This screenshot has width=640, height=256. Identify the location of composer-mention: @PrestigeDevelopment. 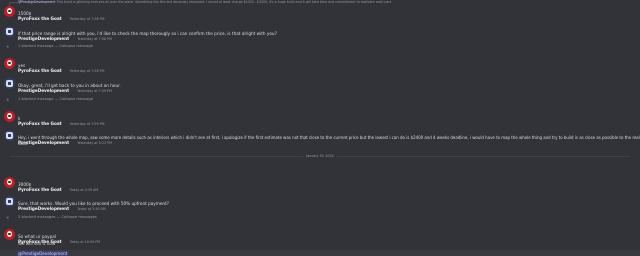
(43, 253).